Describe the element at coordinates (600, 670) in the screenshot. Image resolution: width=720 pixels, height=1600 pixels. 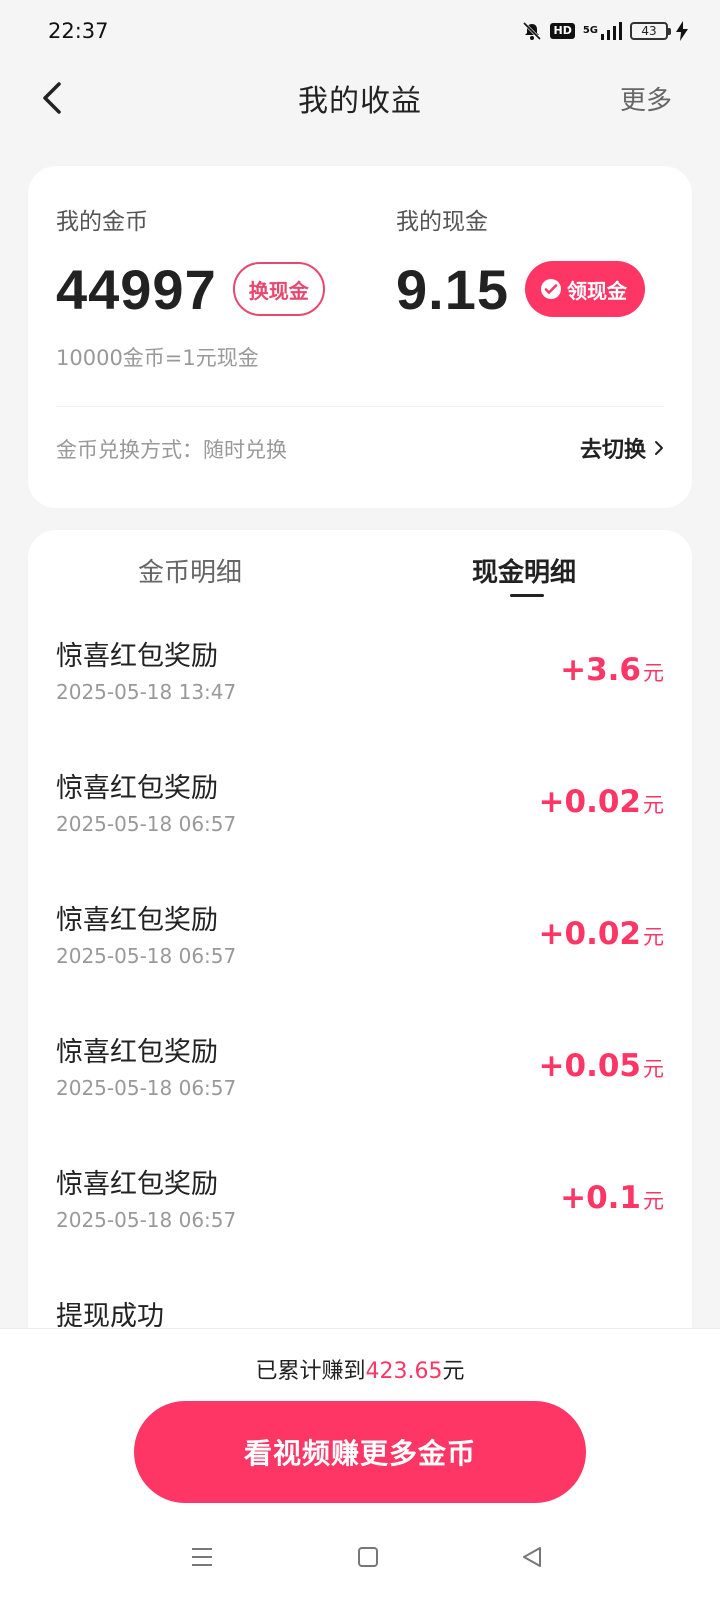
I see `amount-value: +3.6` at that location.